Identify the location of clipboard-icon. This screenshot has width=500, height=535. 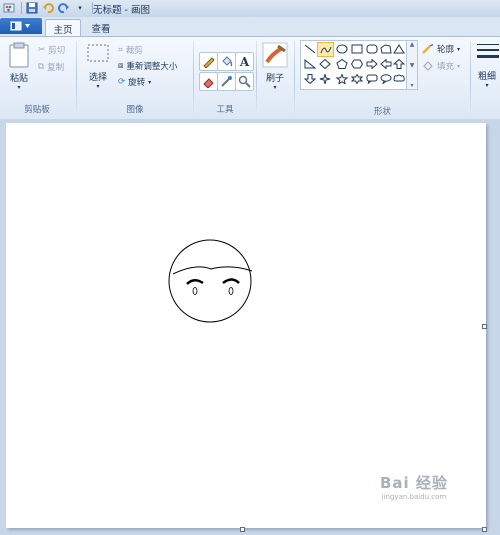
(19, 55).